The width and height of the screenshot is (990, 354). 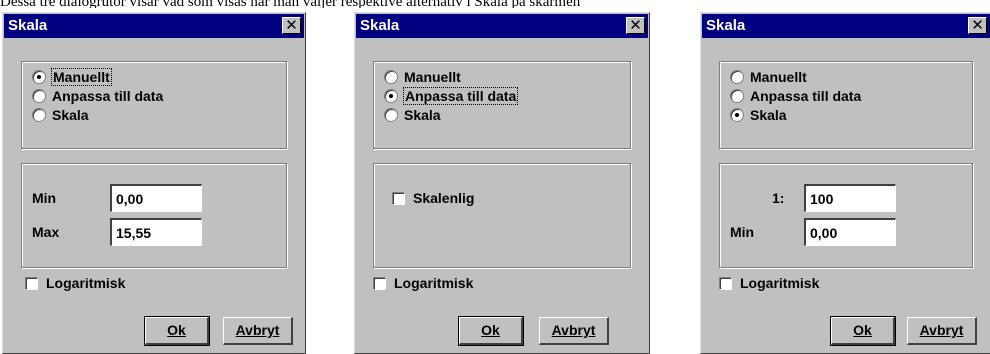 What do you see at coordinates (46, 232) in the screenshot?
I see `max-label: Max` at bounding box center [46, 232].